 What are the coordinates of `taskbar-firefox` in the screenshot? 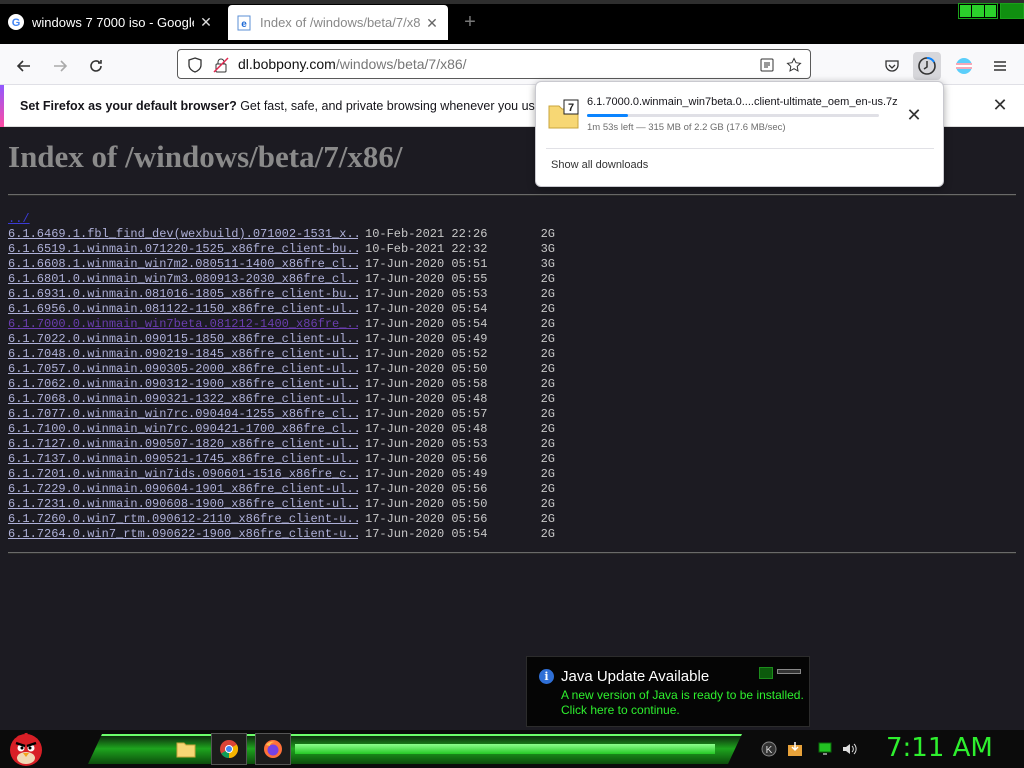 It's located at (273, 749).